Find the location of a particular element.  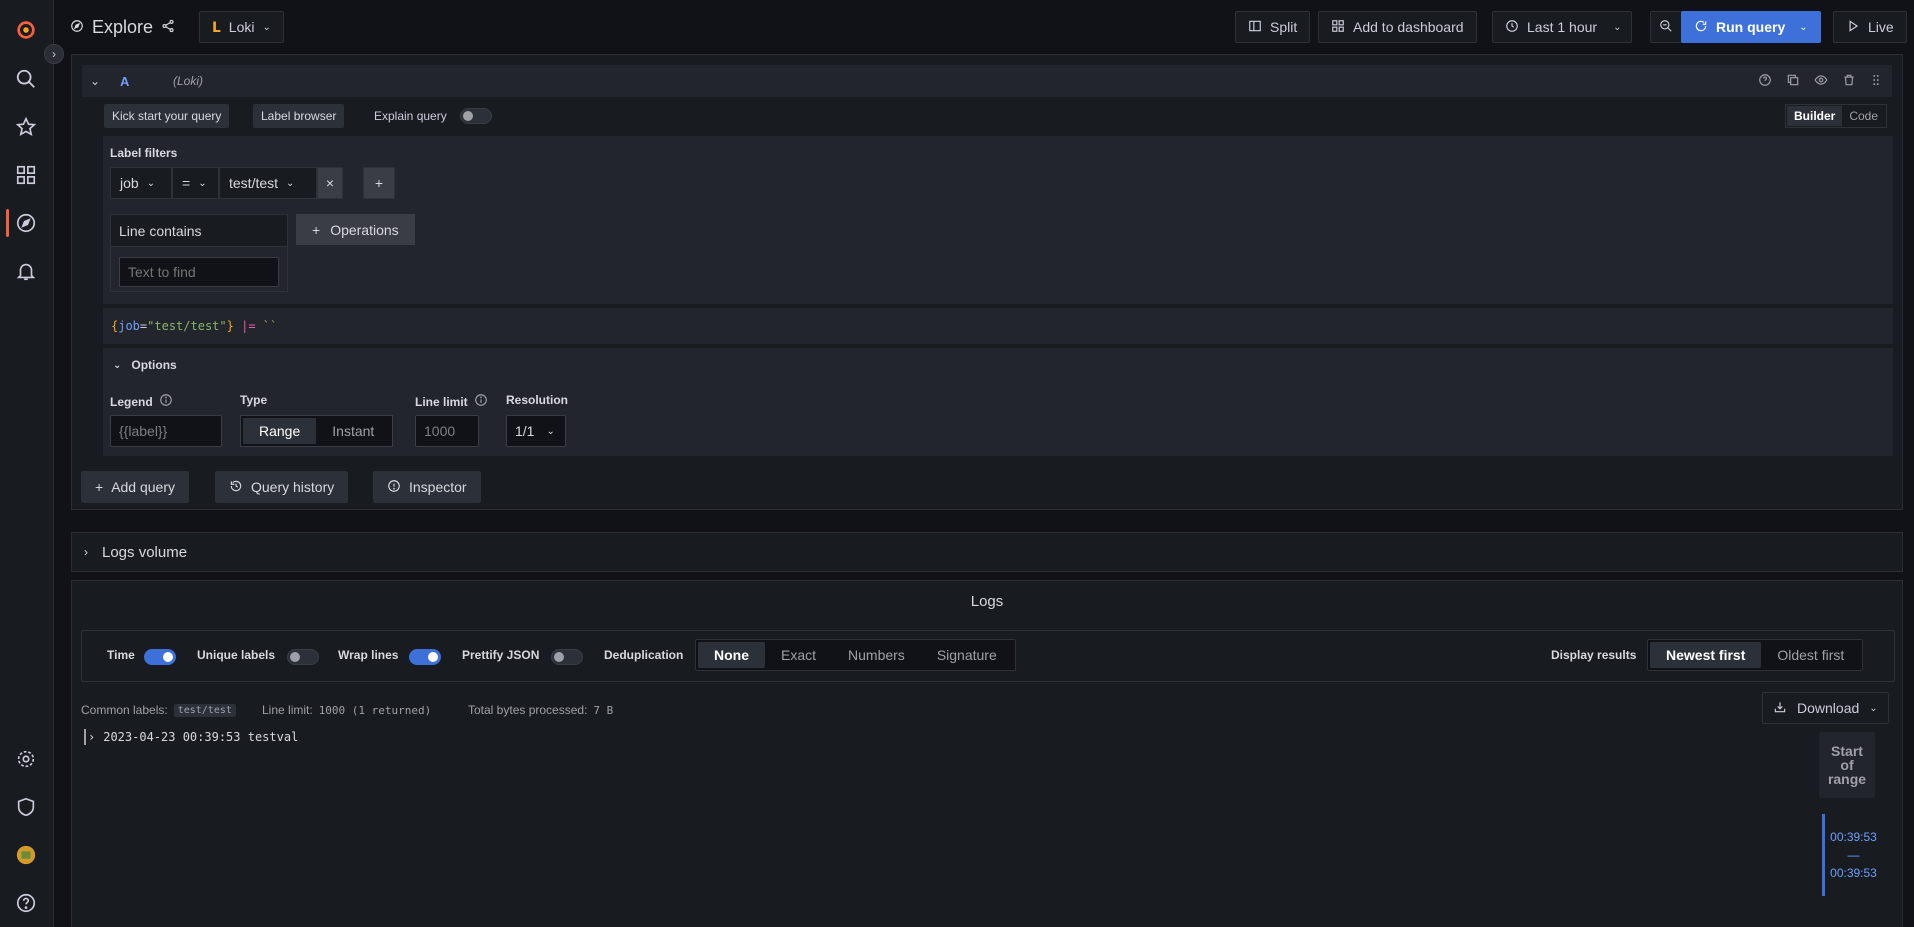

remove-filter-button: × is located at coordinates (330, 183).